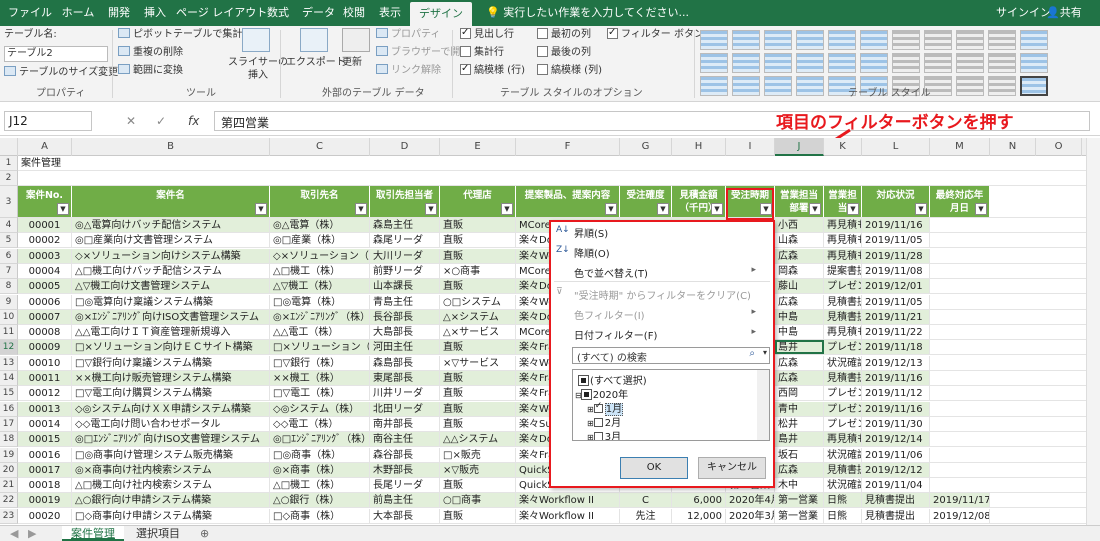 The width and height of the screenshot is (1100, 541). I want to click on table-cell: △×サービス, so click(478, 332).